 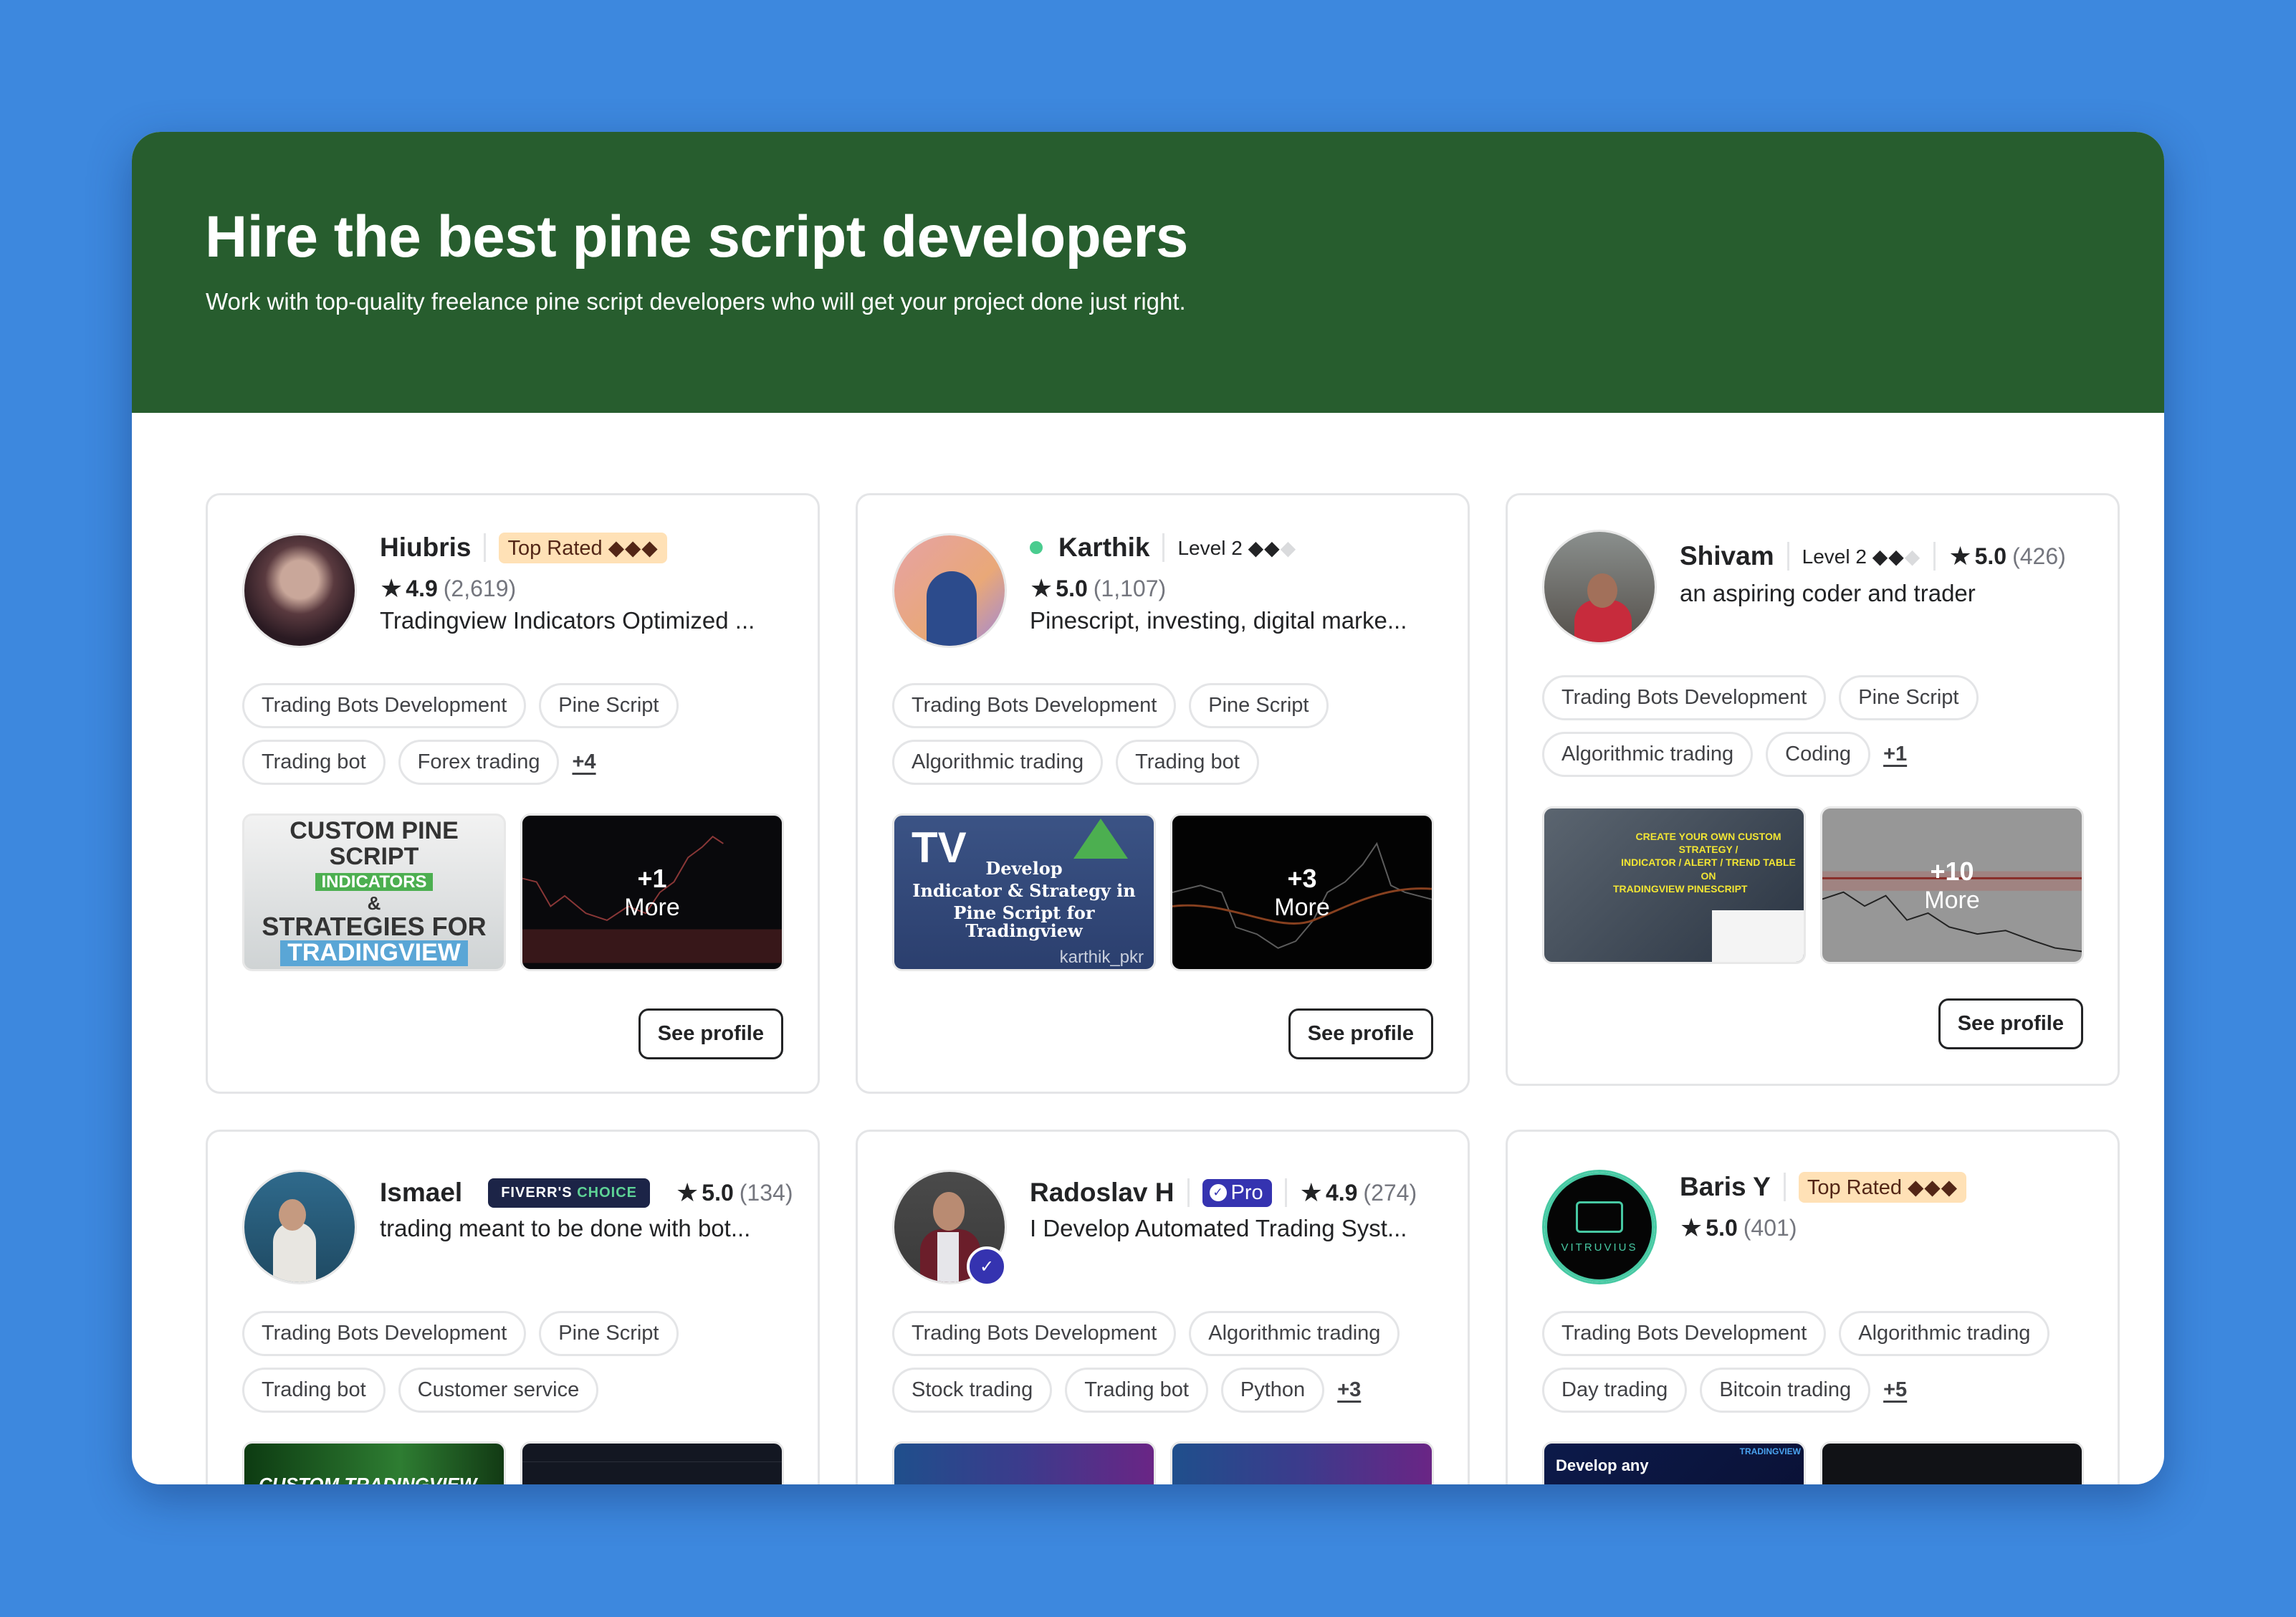 I want to click on tradingview-logo-icon: TV, so click(x=939, y=848).